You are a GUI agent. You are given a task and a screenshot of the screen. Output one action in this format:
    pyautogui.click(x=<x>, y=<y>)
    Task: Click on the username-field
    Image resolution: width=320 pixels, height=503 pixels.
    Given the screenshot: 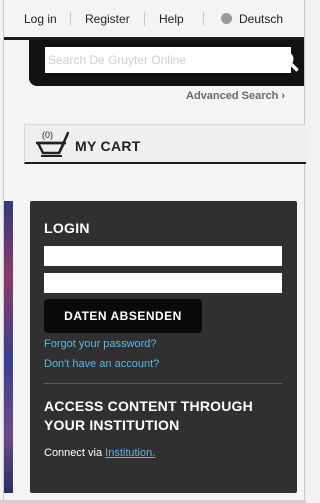 What is the action you would take?
    pyautogui.click(x=163, y=256)
    